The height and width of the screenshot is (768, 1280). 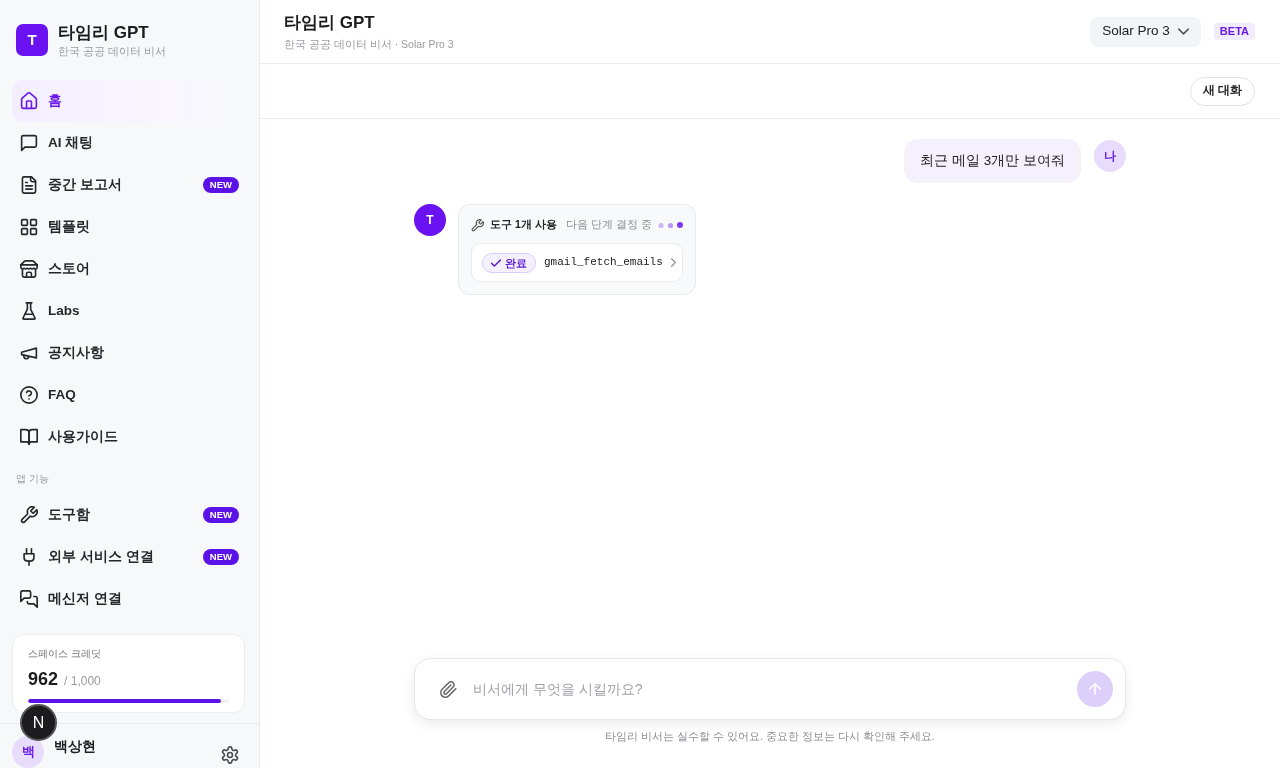 I want to click on sidebar-item: 공지사항, so click(x=130, y=353).